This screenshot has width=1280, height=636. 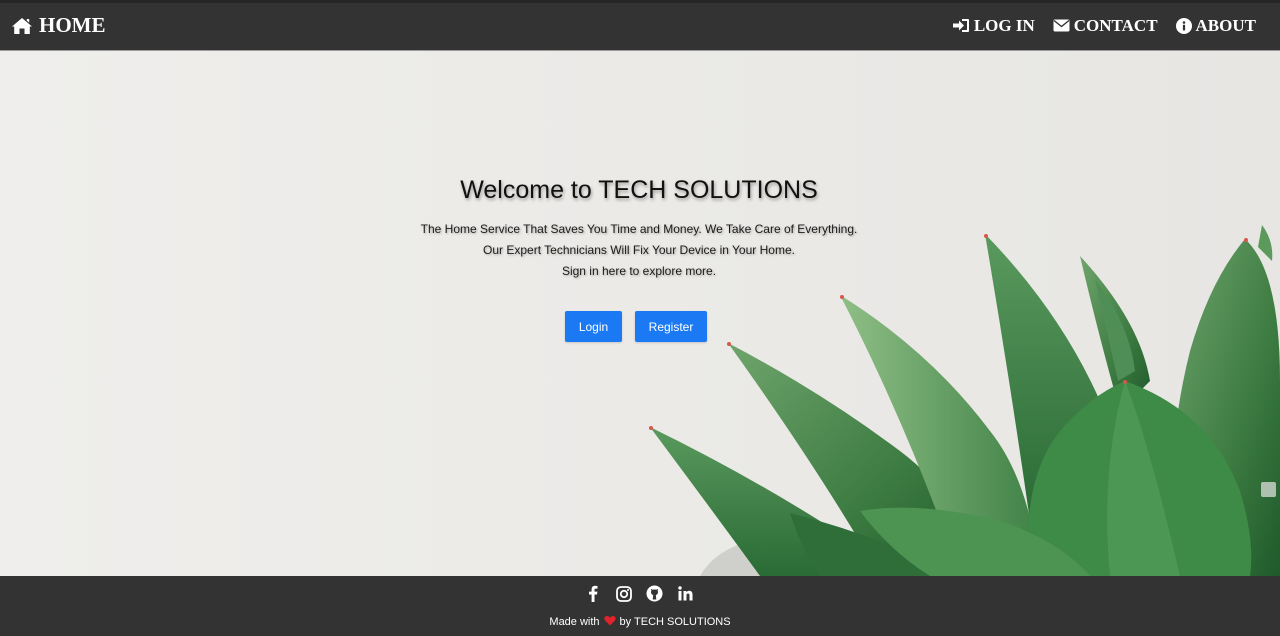 What do you see at coordinates (640, 25) in the screenshot?
I see `top-navbar: HOME LOG IN CONTACT ABOUT` at bounding box center [640, 25].